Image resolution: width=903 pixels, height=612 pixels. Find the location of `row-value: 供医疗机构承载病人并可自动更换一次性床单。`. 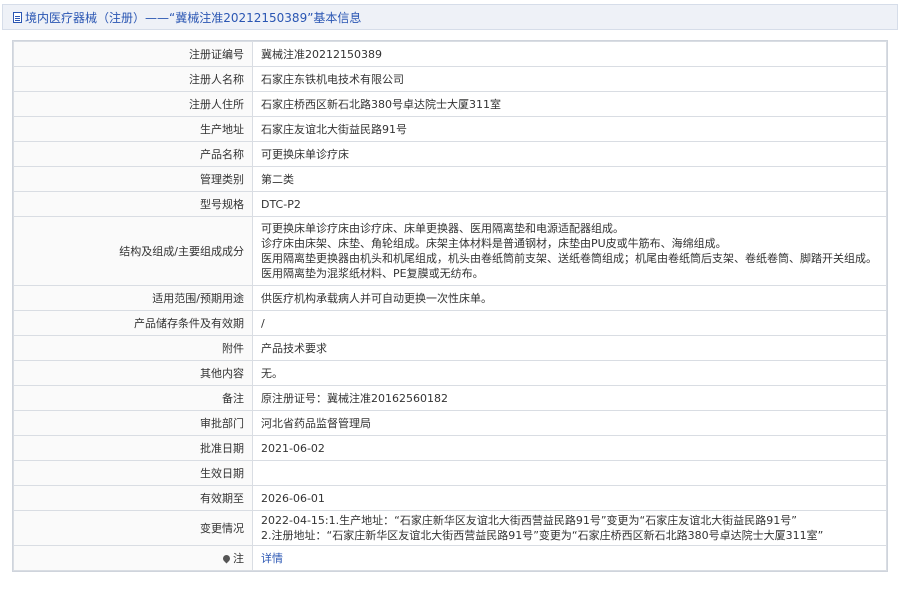

row-value: 供医疗机构承载病人并可自动更换一次性床单。 is located at coordinates (569, 298).